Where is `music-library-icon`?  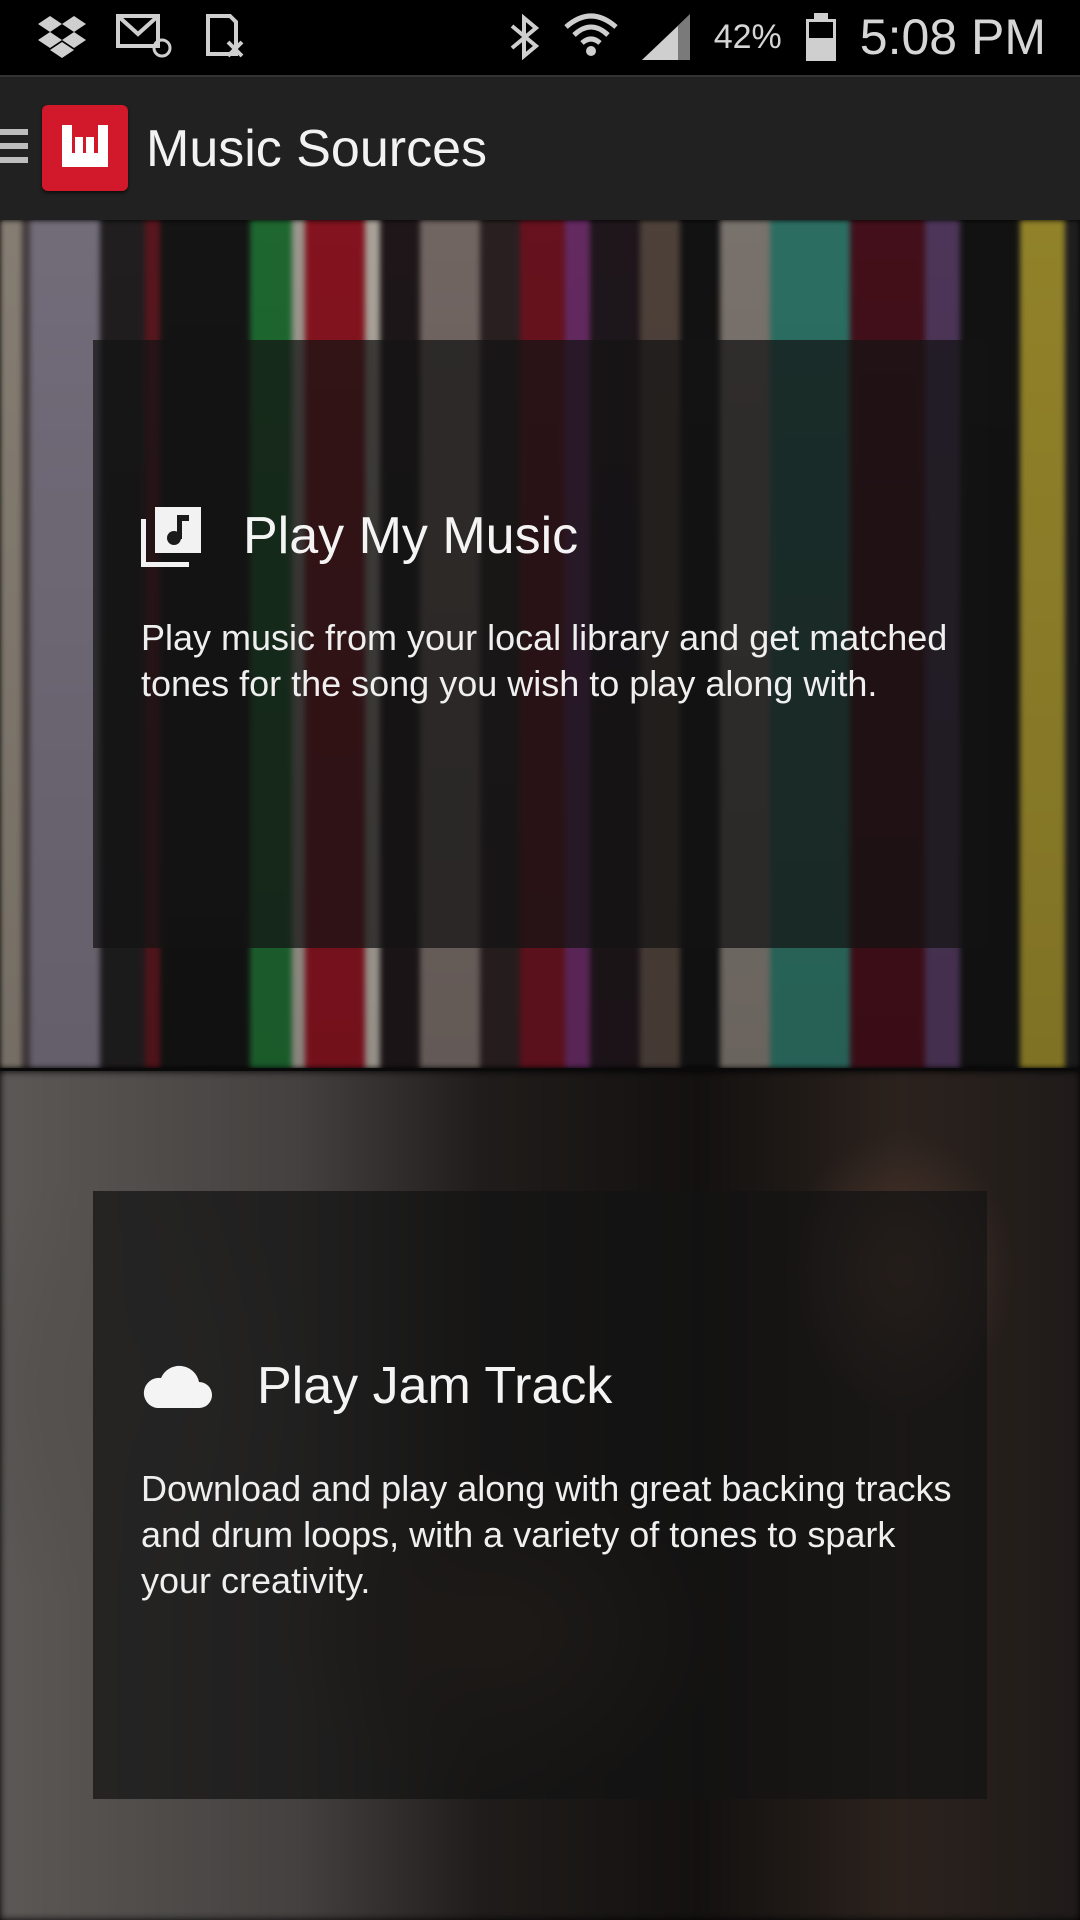
music-library-icon is located at coordinates (171, 537).